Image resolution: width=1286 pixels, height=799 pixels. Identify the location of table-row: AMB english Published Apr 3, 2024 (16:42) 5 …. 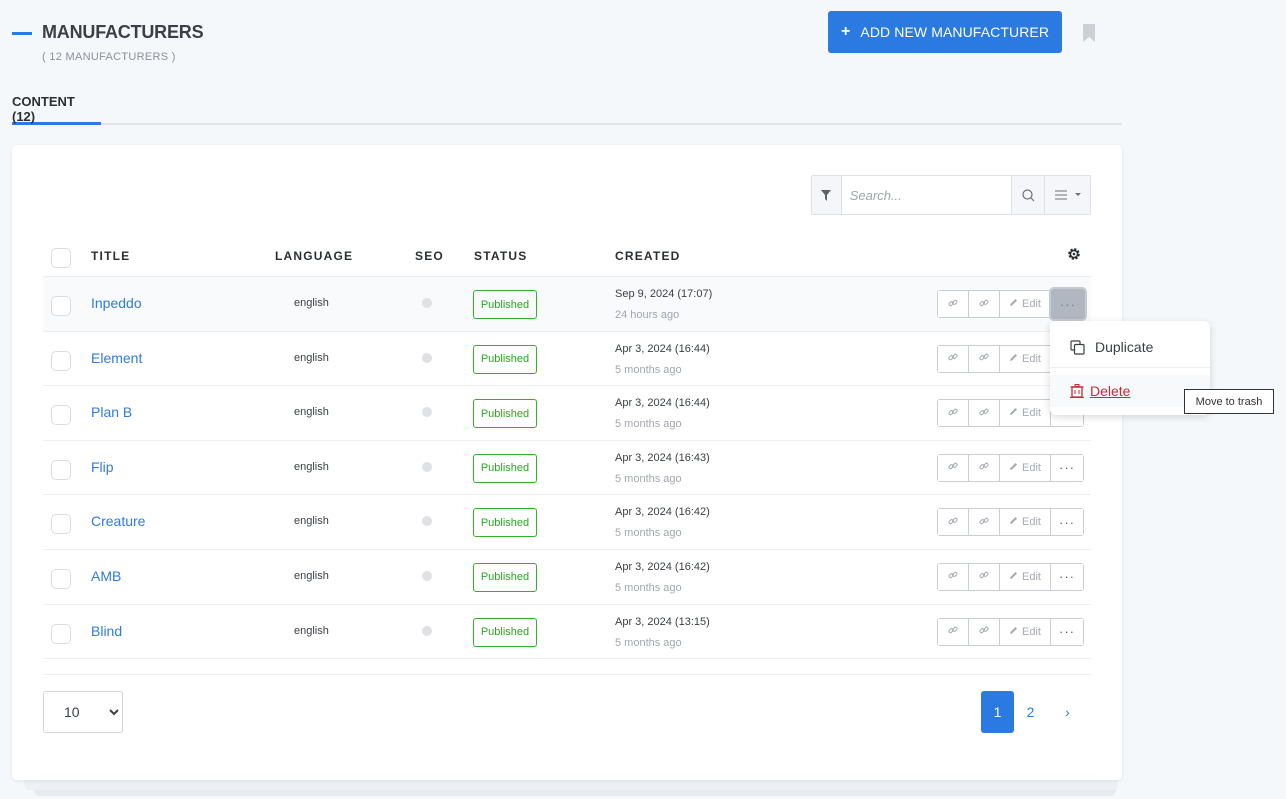
(567, 577).